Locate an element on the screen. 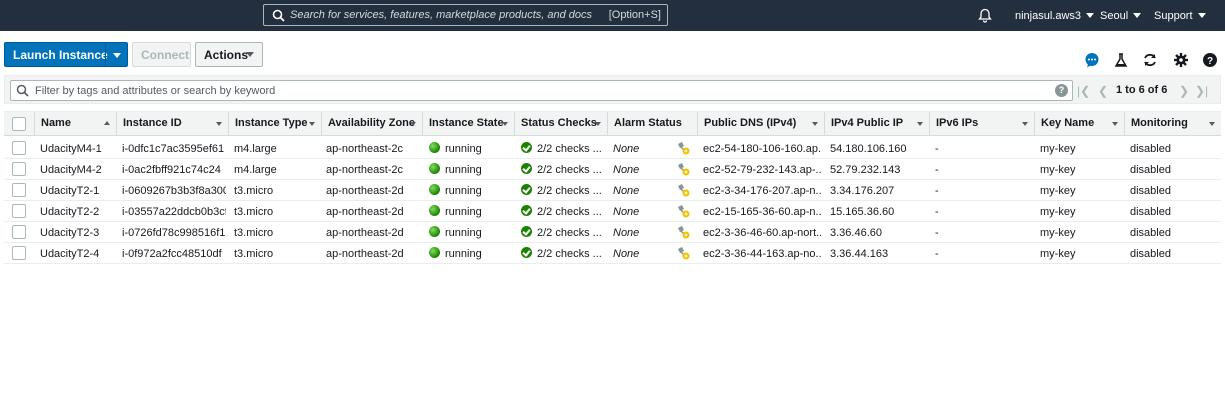 This screenshot has height=402, width=1225. ipv4-public-ip: 15.165.36.60 is located at coordinates (862, 212).